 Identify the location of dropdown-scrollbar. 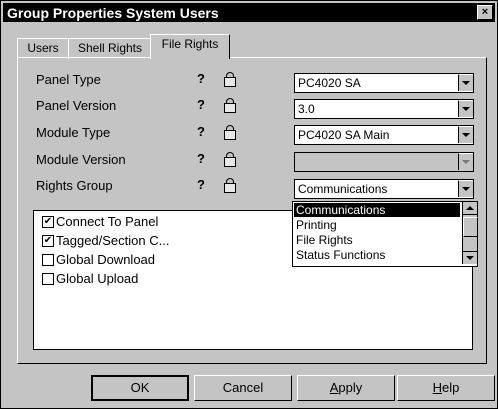
(470, 233).